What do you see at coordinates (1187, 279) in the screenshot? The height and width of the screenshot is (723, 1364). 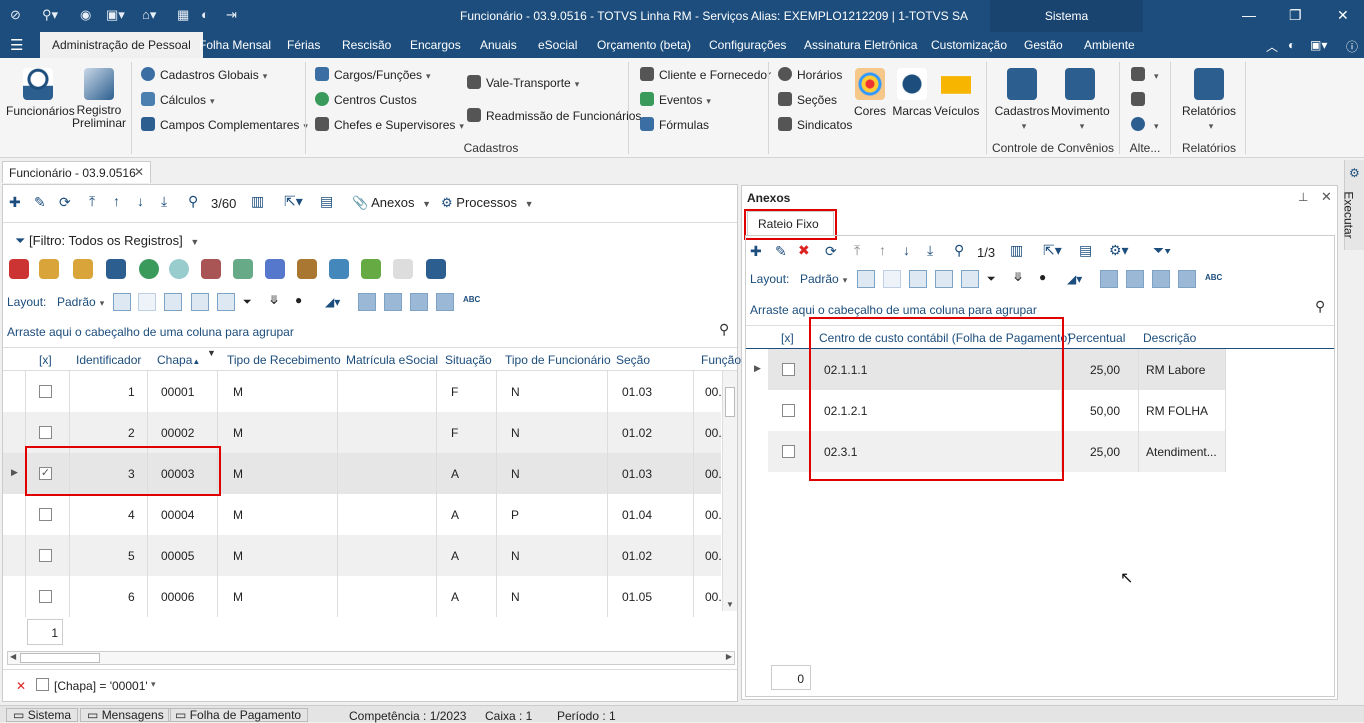 I see `layout-option-4-icon` at bounding box center [1187, 279].